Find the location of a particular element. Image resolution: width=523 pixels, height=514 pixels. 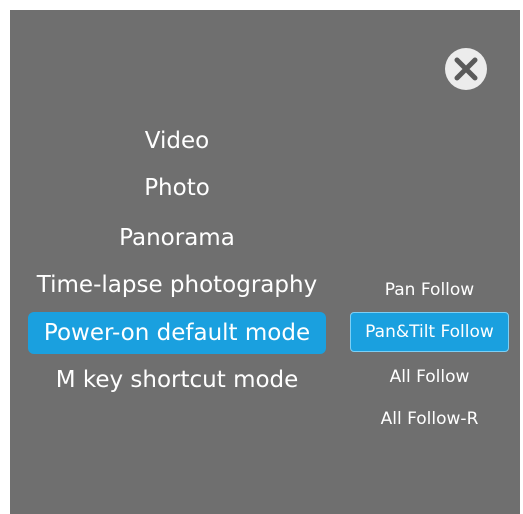

close-button is located at coordinates (466, 69).